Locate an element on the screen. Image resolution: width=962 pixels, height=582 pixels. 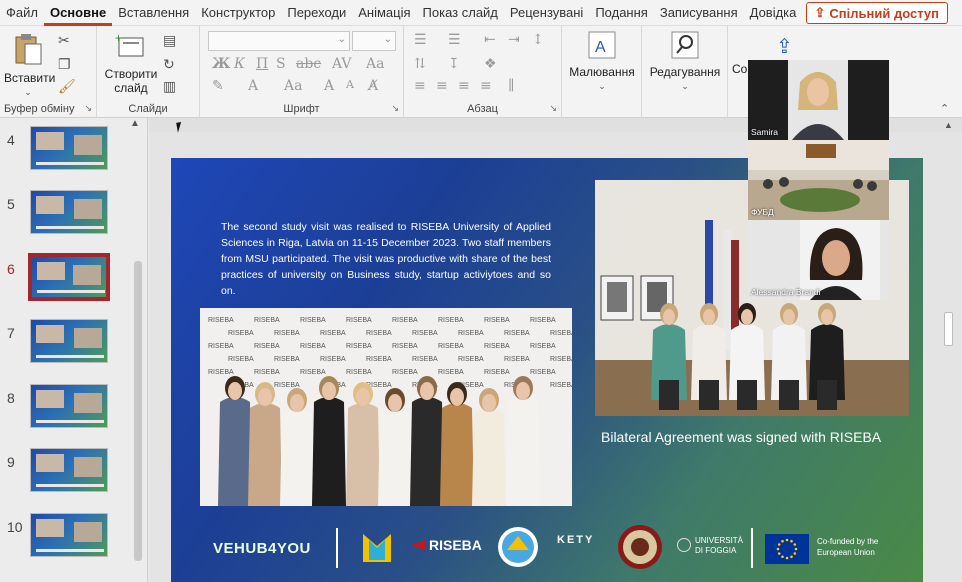
copy-icon: ❐ is located at coordinates (64, 64).